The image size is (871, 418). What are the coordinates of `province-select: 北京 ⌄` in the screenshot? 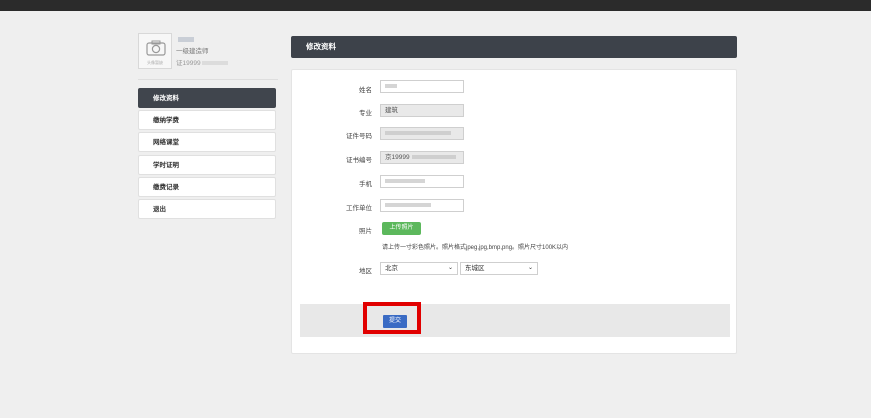 It's located at (419, 268).